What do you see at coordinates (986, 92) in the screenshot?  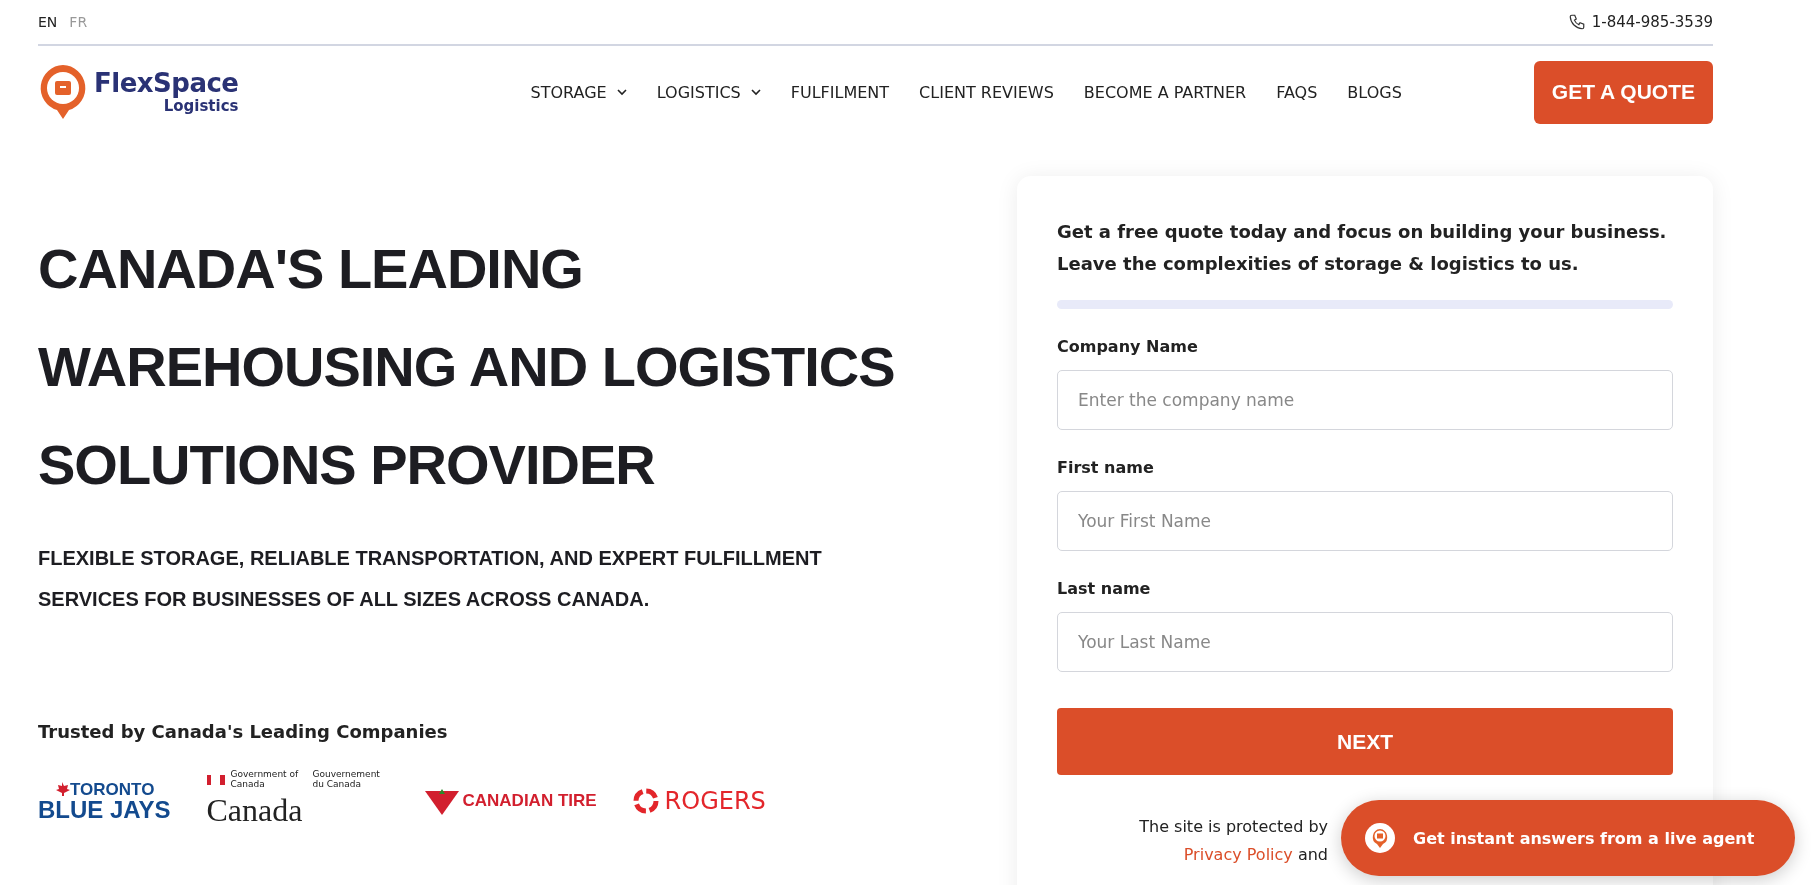 I see `nav-link: CLIENT REVIEWS` at bounding box center [986, 92].